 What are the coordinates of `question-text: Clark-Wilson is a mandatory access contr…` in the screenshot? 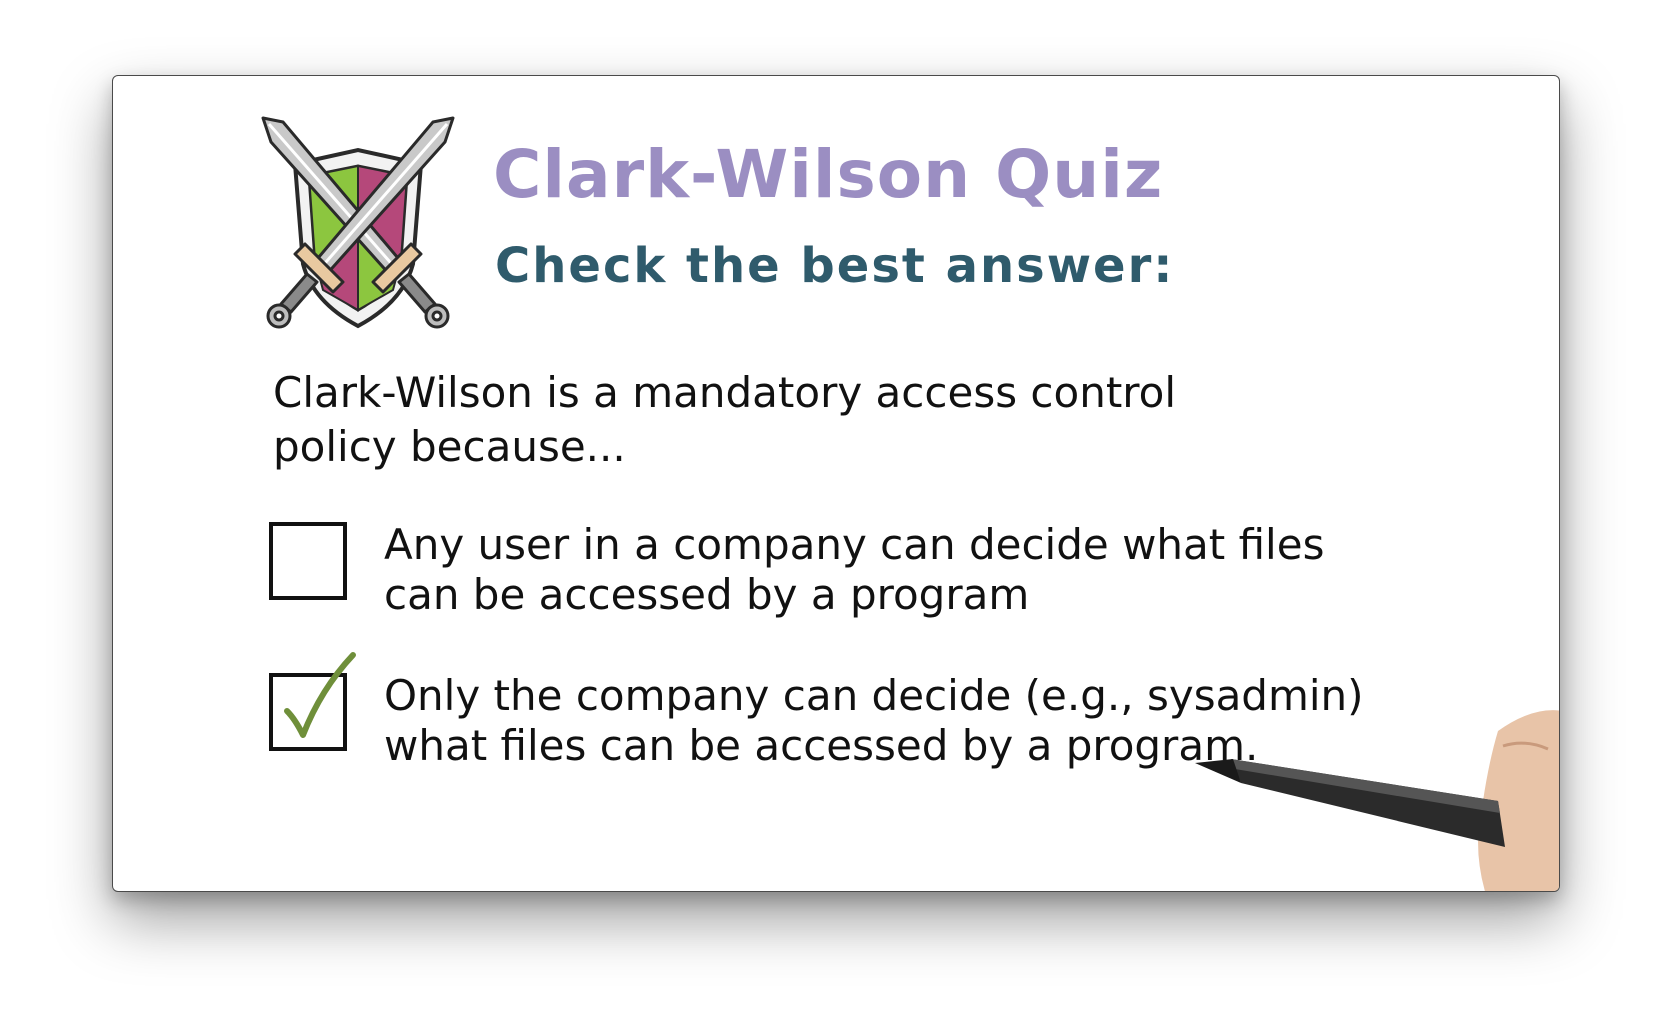 It's located at (725, 419).